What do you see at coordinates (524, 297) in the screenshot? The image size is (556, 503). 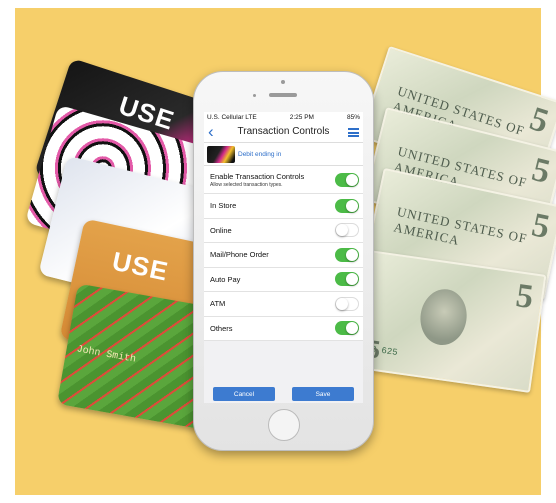 I see `bill-denomination: 5` at bounding box center [524, 297].